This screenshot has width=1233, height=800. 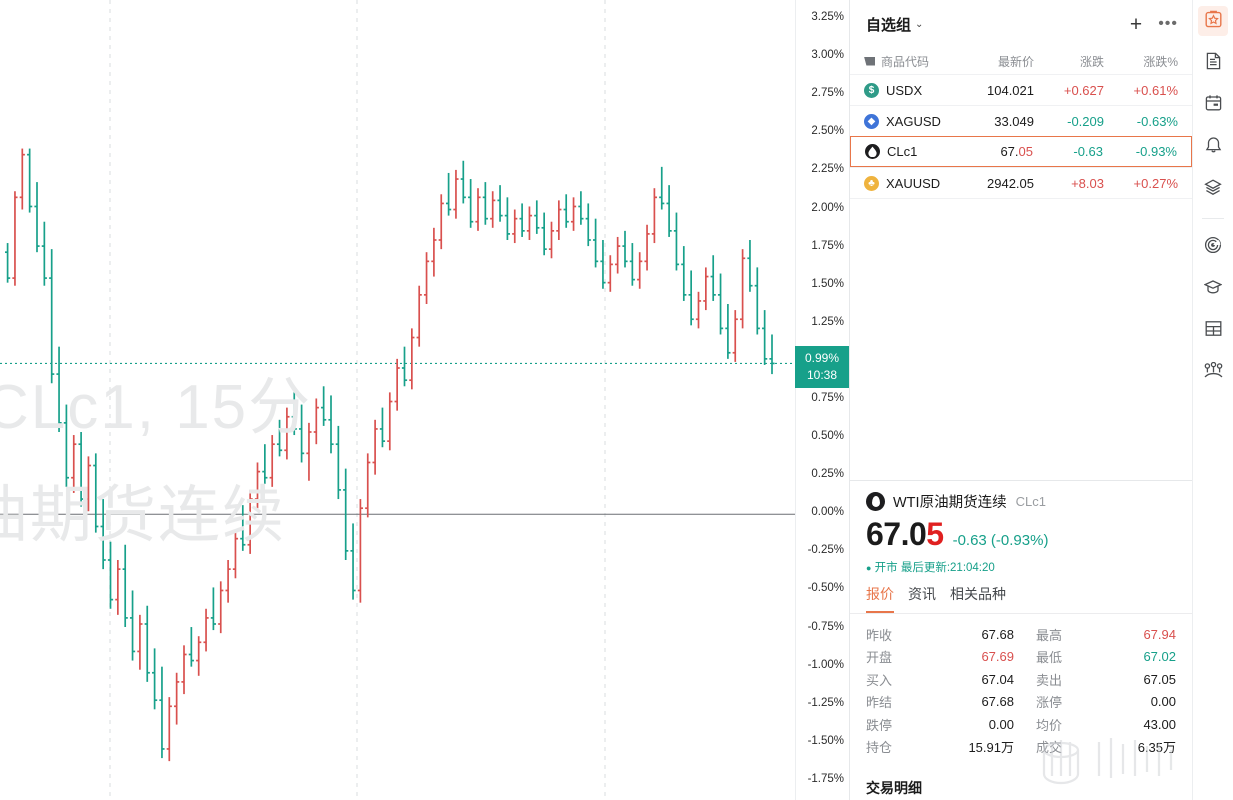 What do you see at coordinates (880, 598) in the screenshot?
I see `detail-tab-报价: 报价` at bounding box center [880, 598].